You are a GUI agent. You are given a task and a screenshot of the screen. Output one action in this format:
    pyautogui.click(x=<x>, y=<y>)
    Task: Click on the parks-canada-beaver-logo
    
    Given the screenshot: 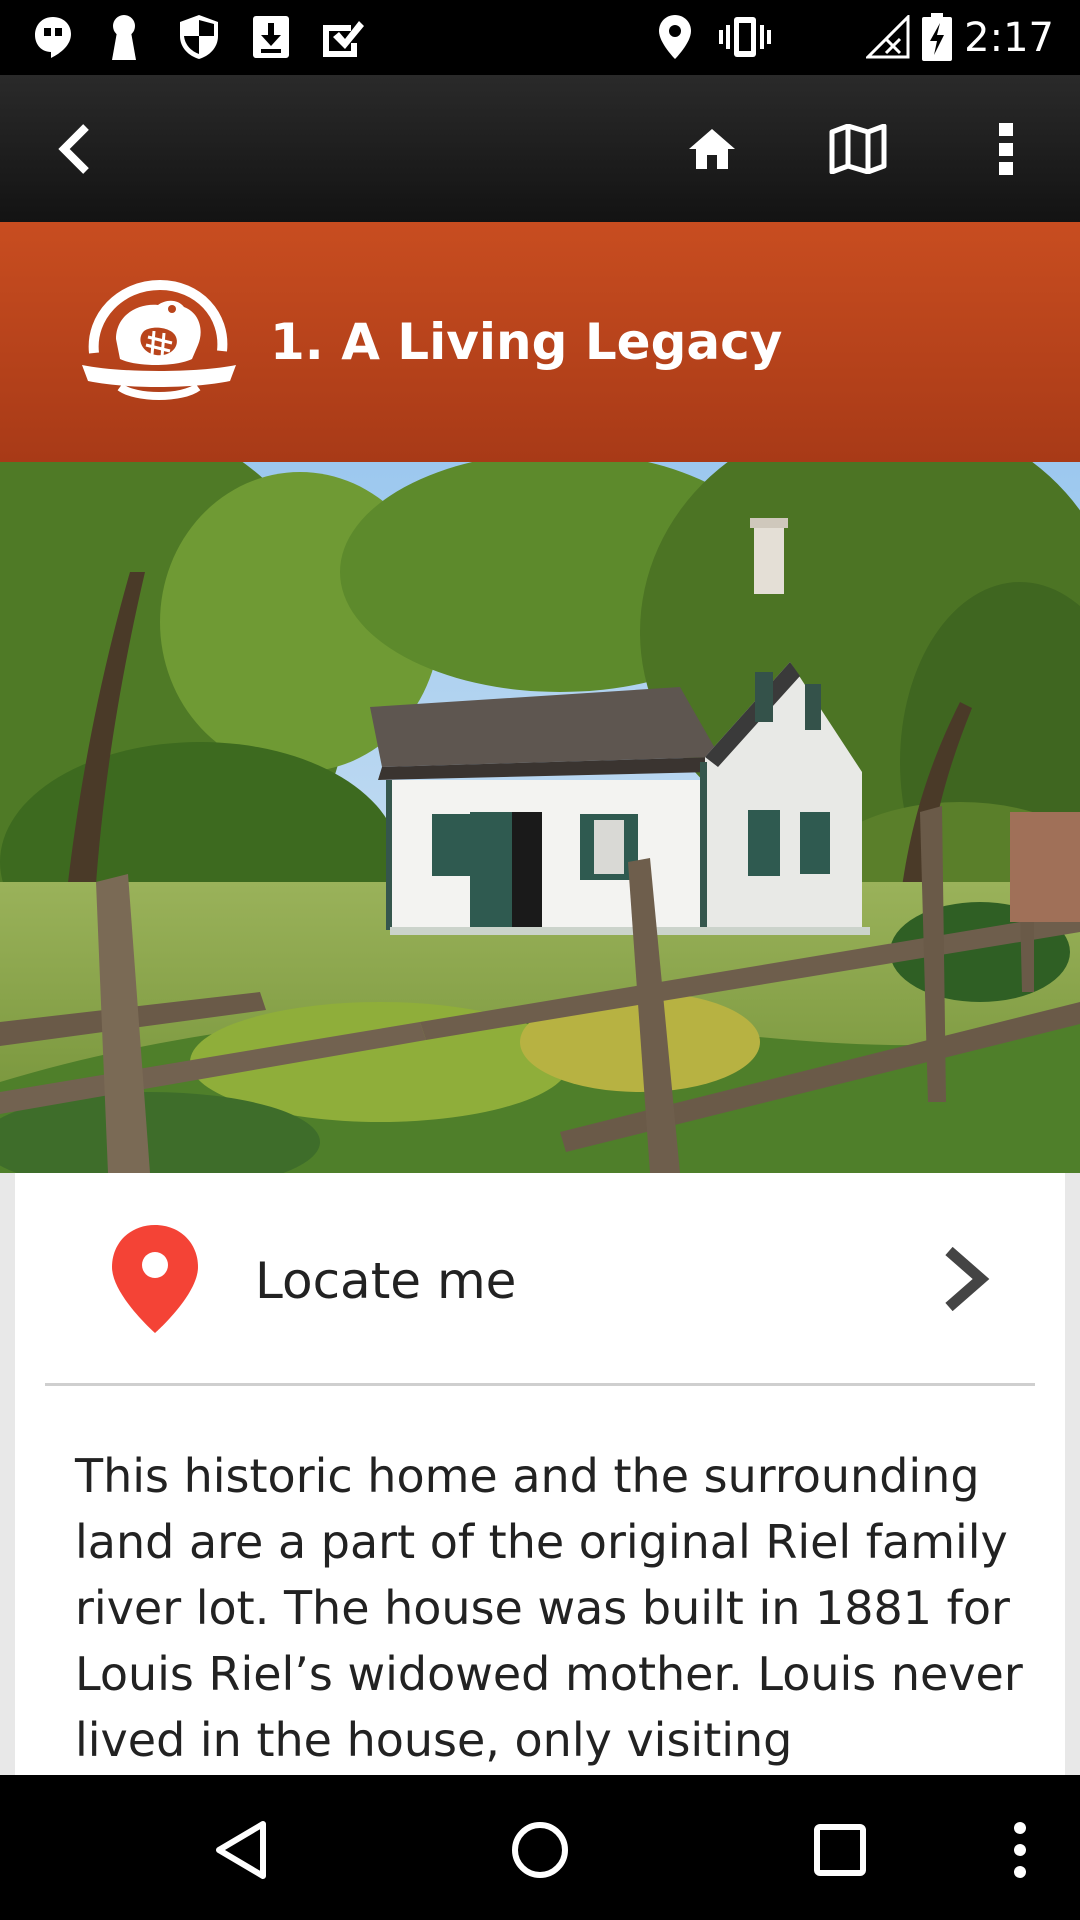 What is the action you would take?
    pyautogui.click(x=159, y=340)
    